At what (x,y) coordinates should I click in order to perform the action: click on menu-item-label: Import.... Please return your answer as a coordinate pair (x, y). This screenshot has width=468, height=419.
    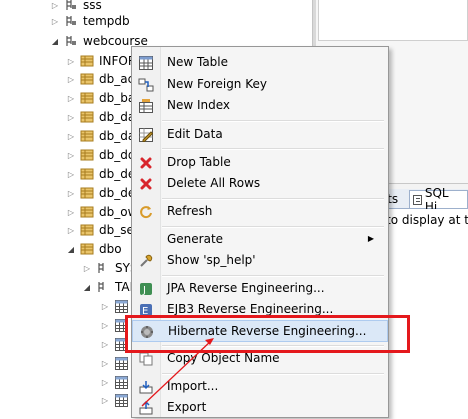
    Looking at the image, I should click on (193, 386).